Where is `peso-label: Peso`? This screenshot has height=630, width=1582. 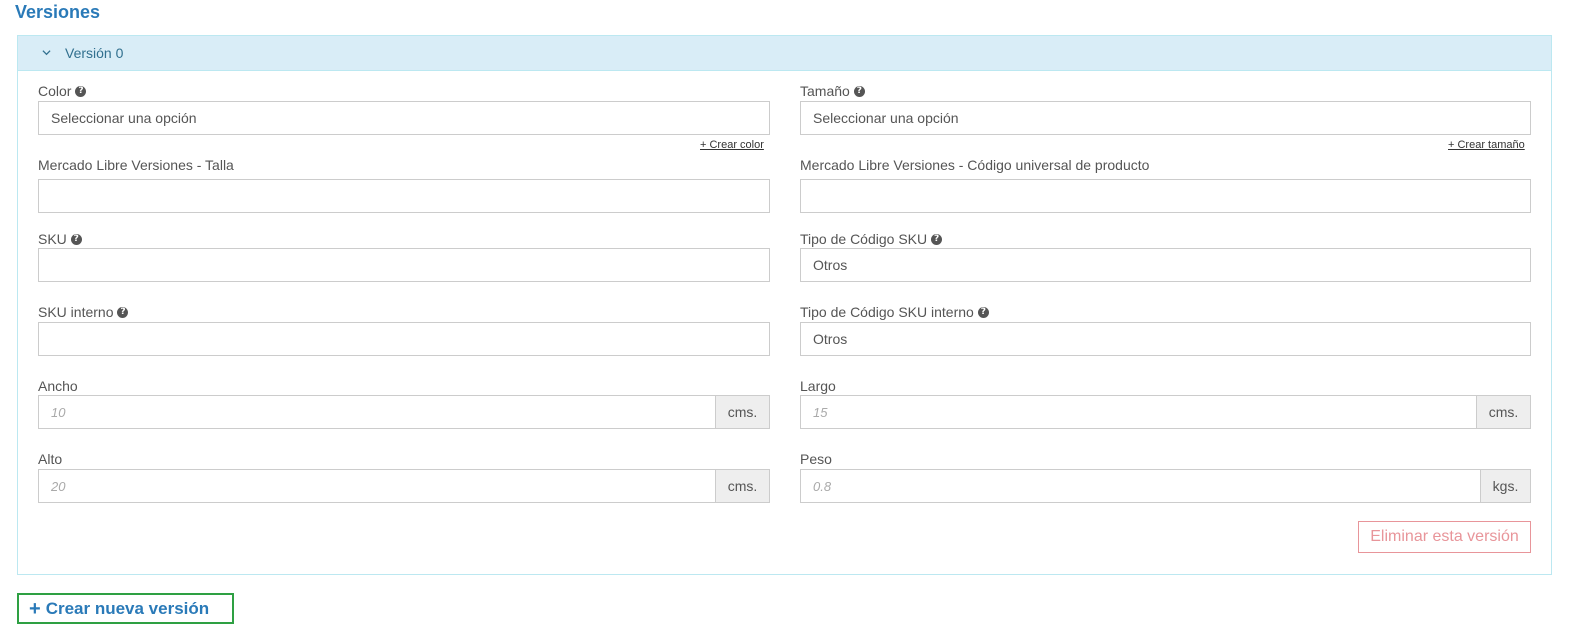
peso-label: Peso is located at coordinates (816, 459).